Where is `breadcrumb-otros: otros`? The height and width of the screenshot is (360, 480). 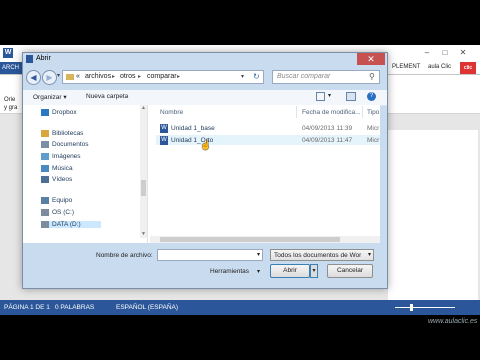 breadcrumb-otros: otros is located at coordinates (128, 76).